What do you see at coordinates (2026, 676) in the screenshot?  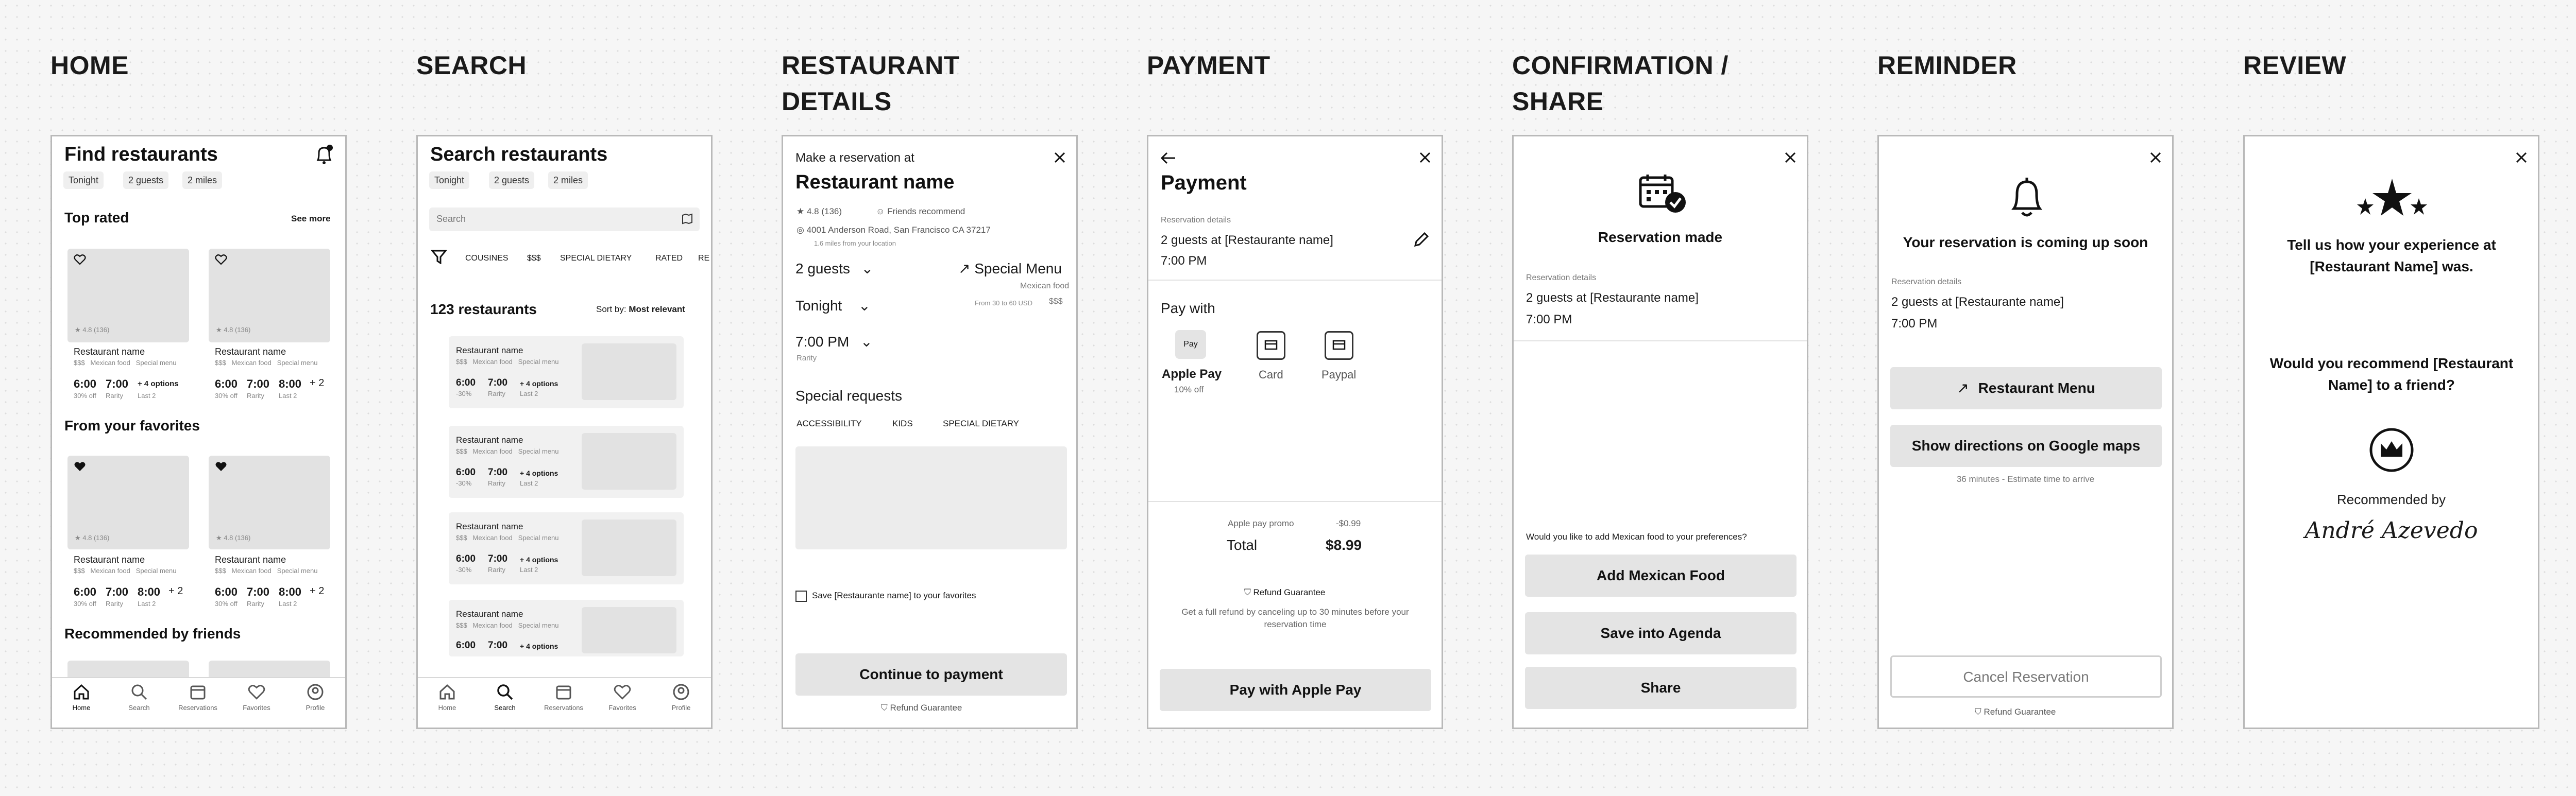 I see `cancel-reservation-button: Cancel Reservation` at bounding box center [2026, 676].